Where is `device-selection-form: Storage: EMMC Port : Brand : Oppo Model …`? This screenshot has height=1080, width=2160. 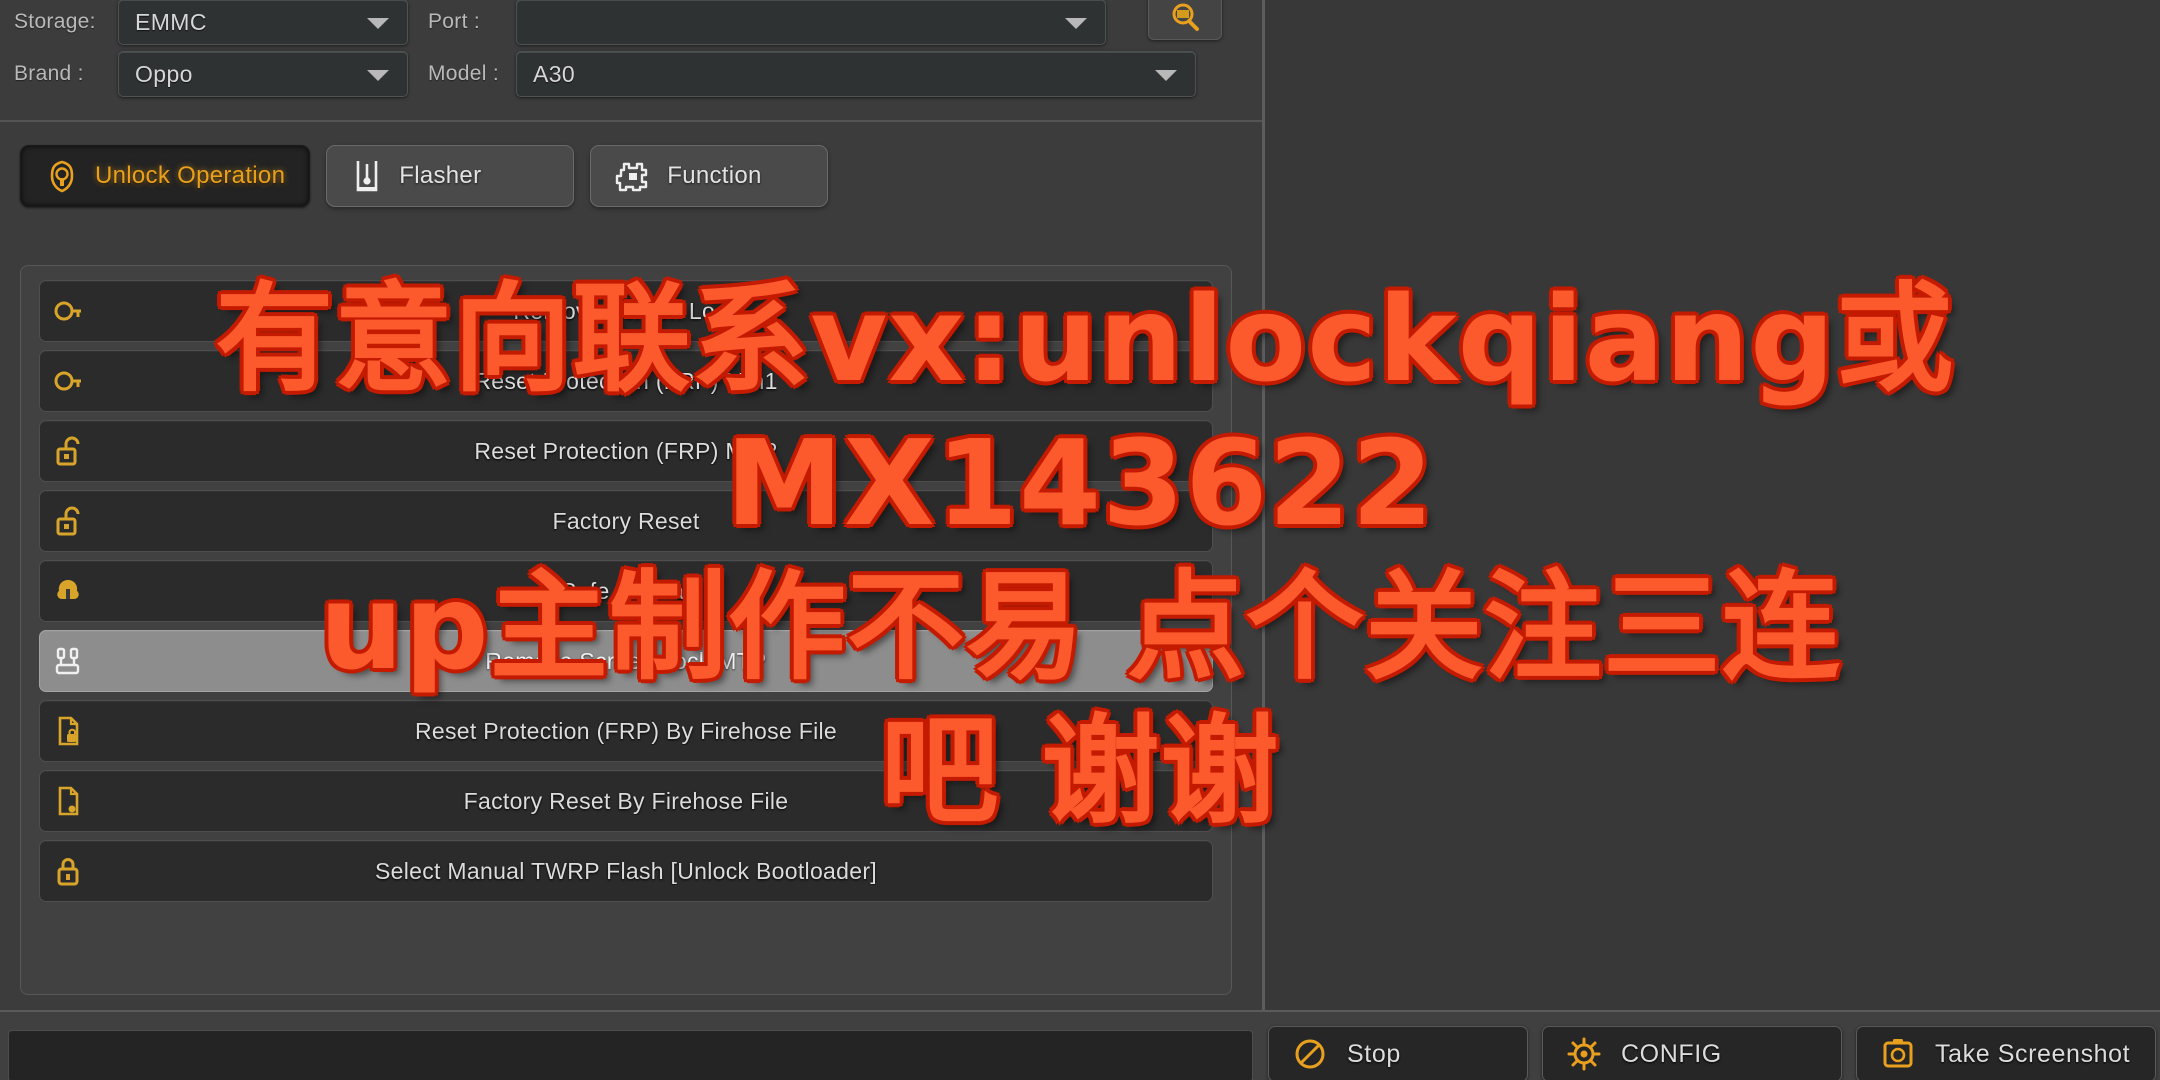
device-selection-form: Storage: EMMC Port : Brand : Oppo Model … is located at coordinates (631, 61).